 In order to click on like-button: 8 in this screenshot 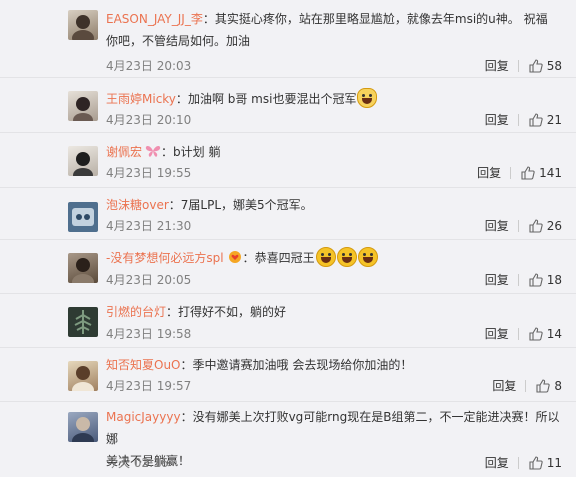, I will do `click(548, 386)`.